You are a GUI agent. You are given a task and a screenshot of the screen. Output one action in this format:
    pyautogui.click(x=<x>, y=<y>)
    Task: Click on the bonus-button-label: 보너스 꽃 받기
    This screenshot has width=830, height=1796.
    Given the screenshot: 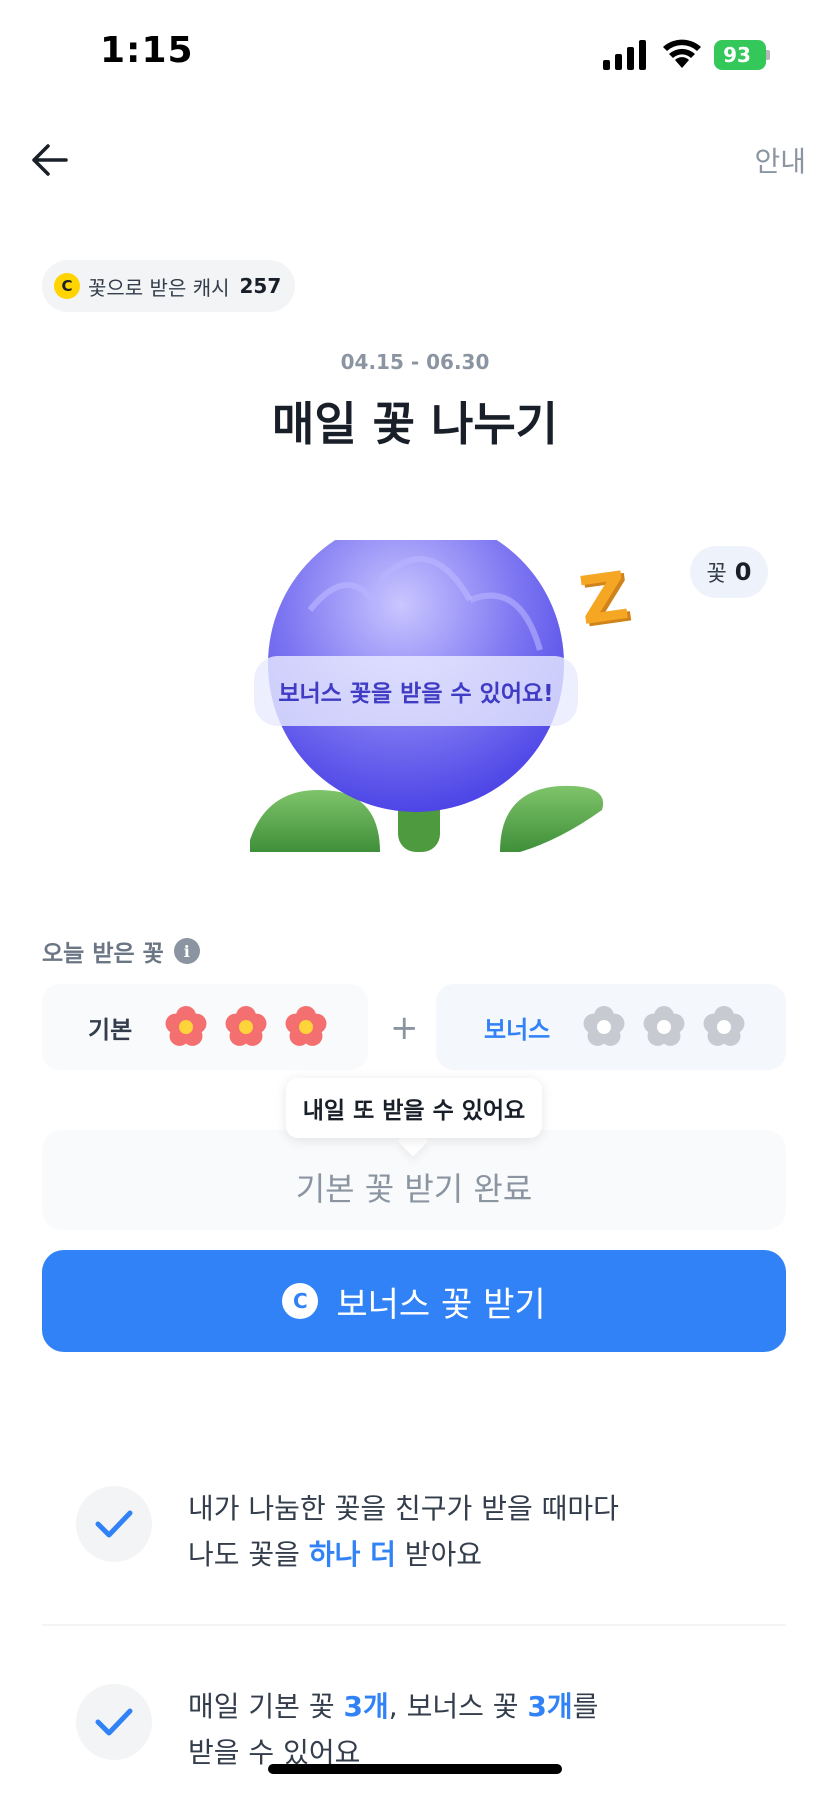 What is the action you would take?
    pyautogui.click(x=441, y=1304)
    